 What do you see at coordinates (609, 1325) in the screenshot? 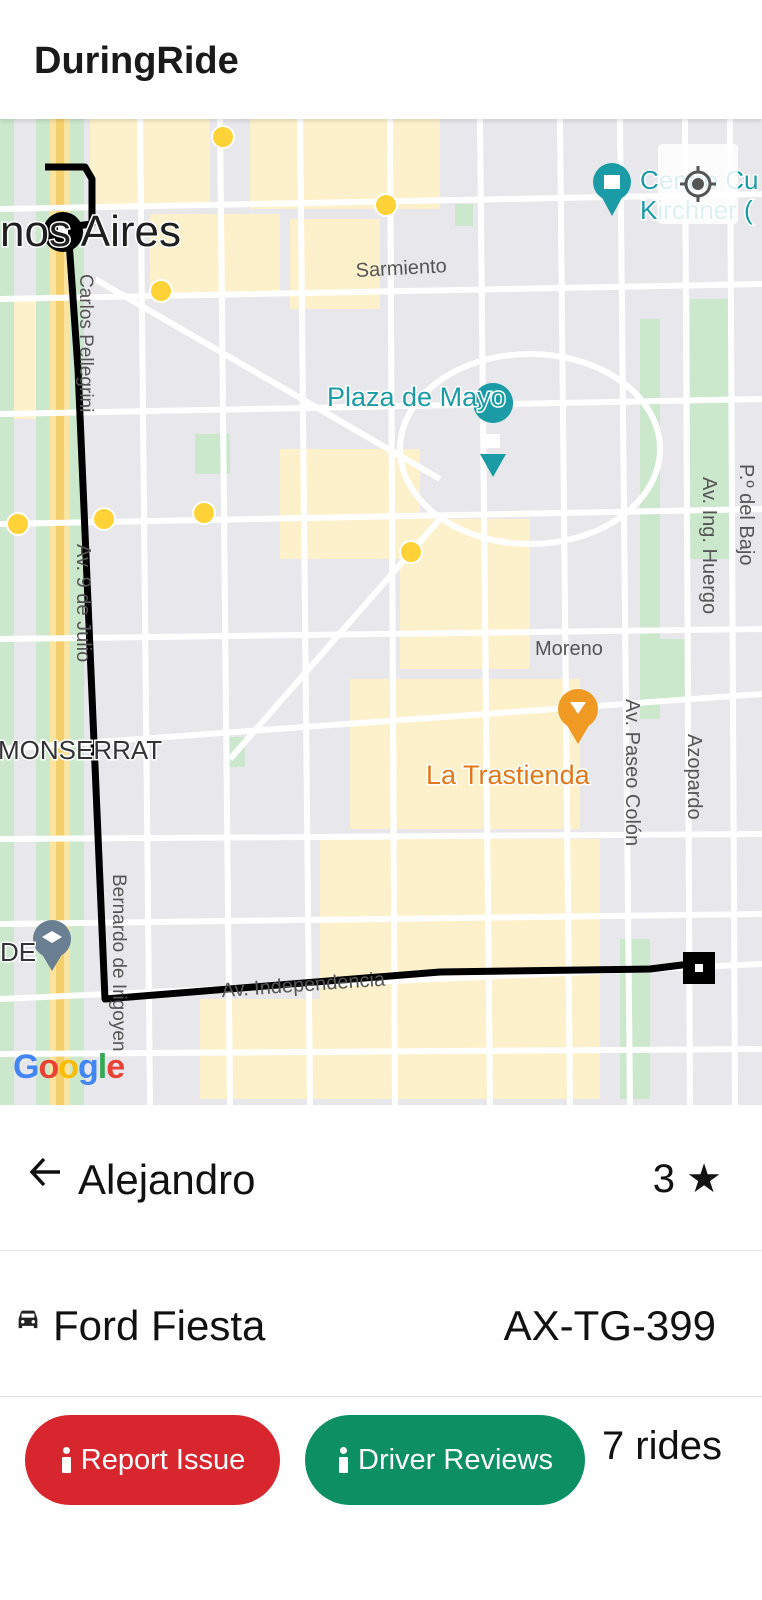
I see `license-plate: AX-TG-399` at bounding box center [609, 1325].